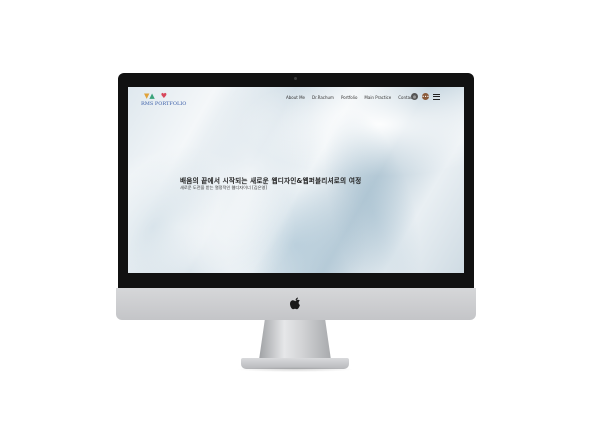  Describe the element at coordinates (436, 96) in the screenshot. I see `hamburger-menu-icon` at that location.